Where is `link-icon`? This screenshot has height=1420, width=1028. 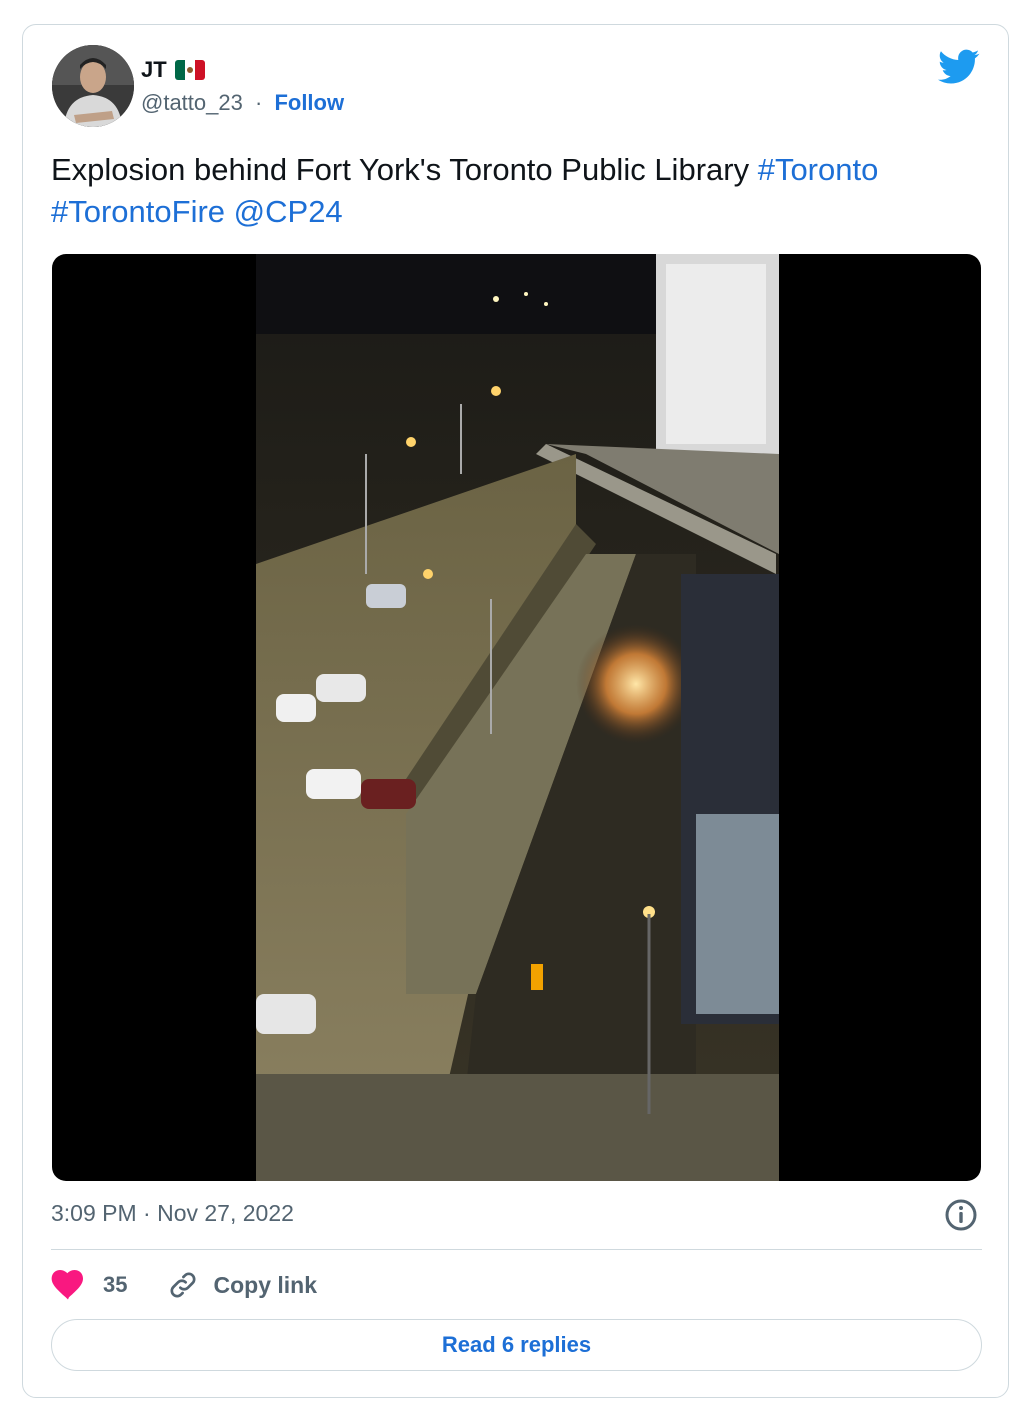
link-icon is located at coordinates (183, 1285).